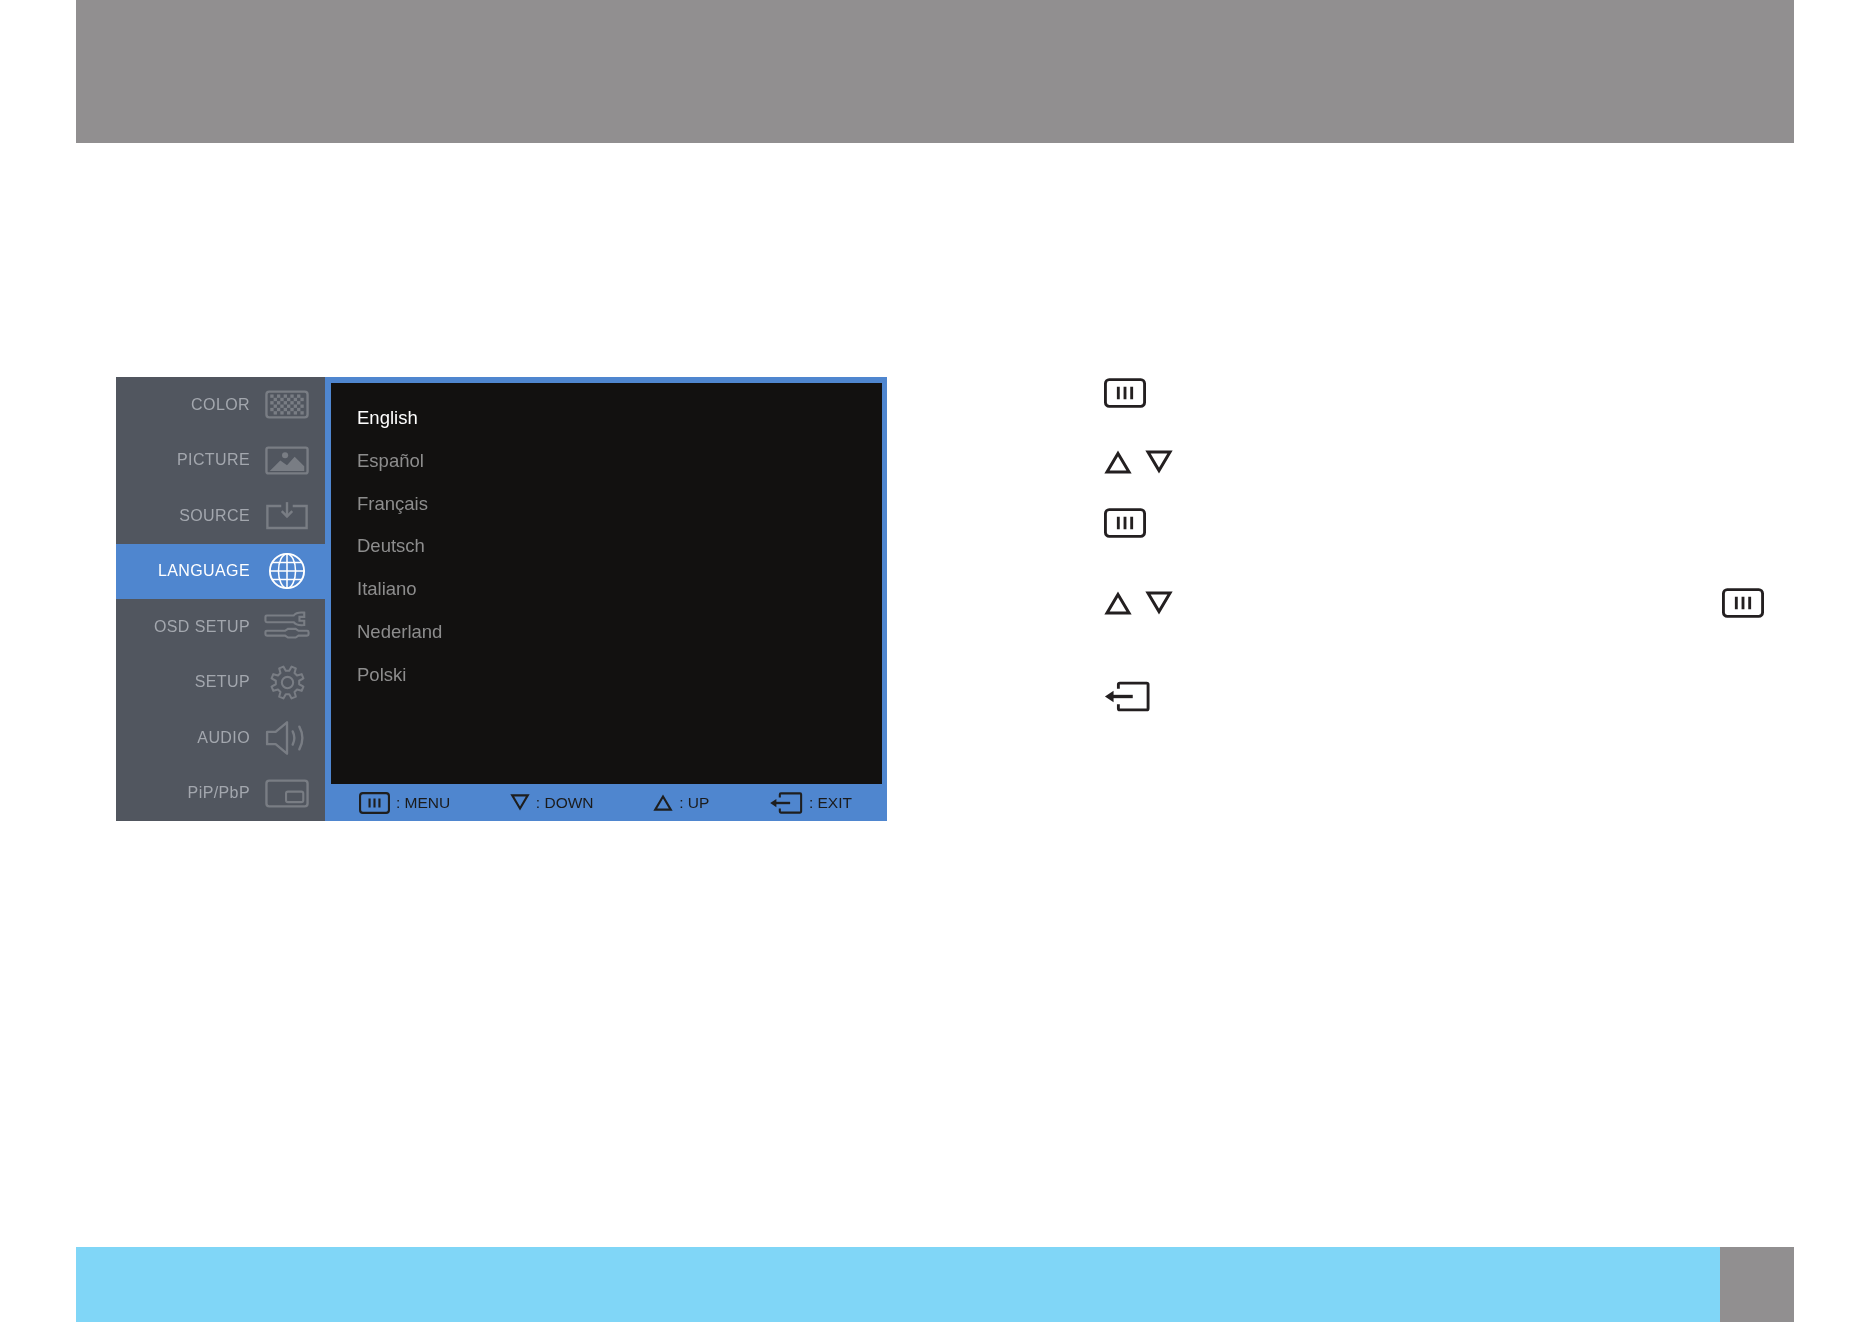  What do you see at coordinates (220, 516) in the screenshot?
I see `sidebar-item: SOURCE` at bounding box center [220, 516].